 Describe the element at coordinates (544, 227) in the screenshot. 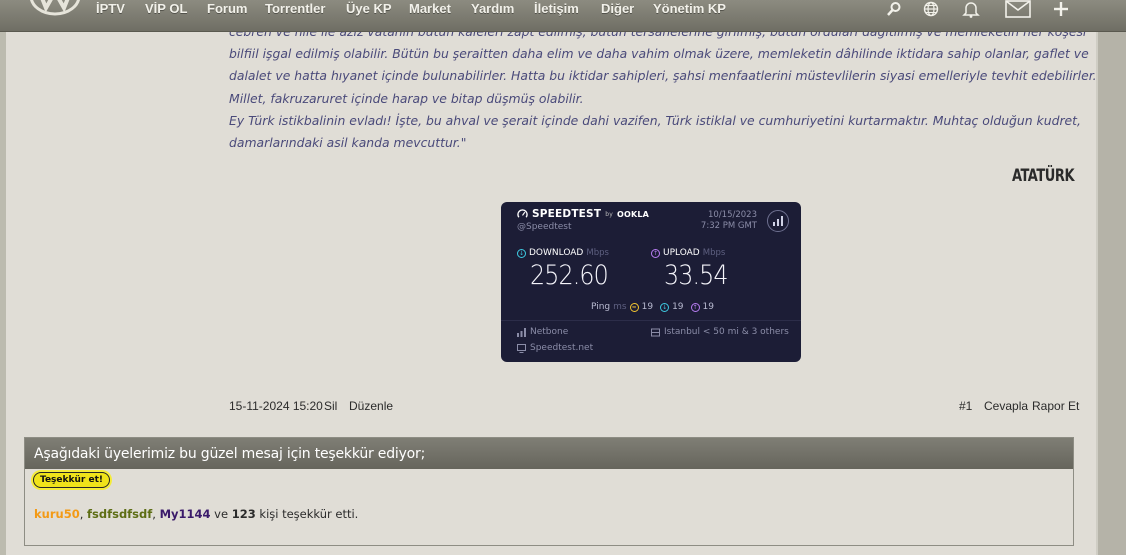

I see `speedtest-handle: @Speedtest` at that location.